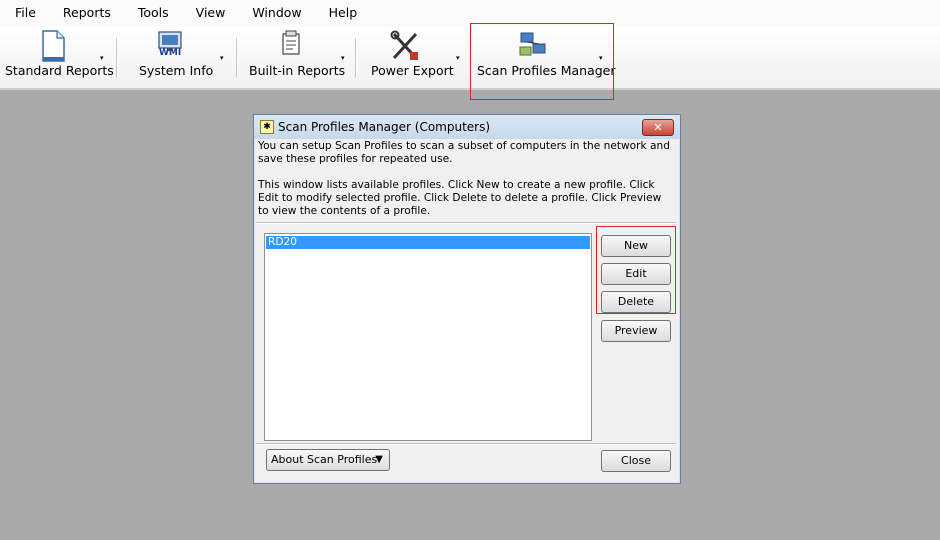 Image resolution: width=940 pixels, height=540 pixels. Describe the element at coordinates (636, 461) in the screenshot. I see `close-button: Close` at that location.